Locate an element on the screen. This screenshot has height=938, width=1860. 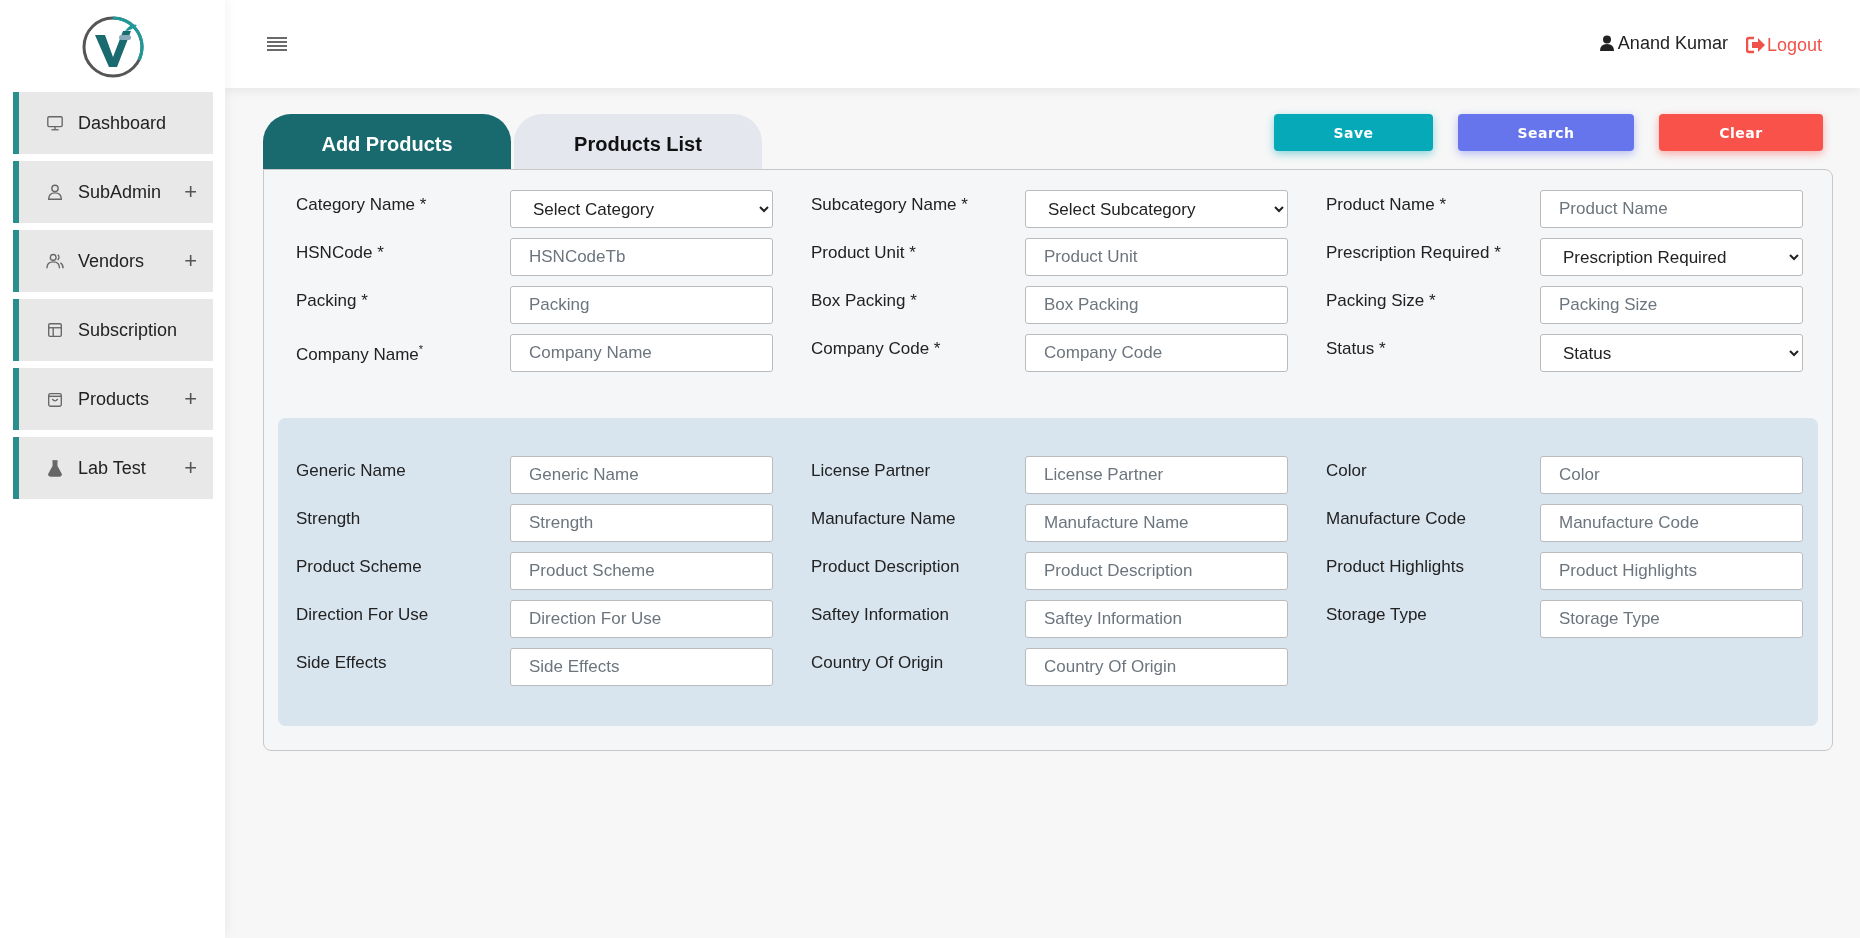
field-label: Country Of Origin is located at coordinates (878, 662).